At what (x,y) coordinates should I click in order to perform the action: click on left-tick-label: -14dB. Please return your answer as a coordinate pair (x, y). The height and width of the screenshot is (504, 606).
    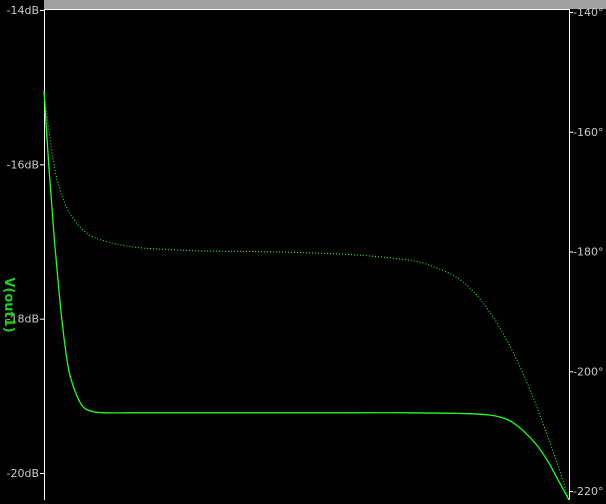
    Looking at the image, I should click on (23, 10).